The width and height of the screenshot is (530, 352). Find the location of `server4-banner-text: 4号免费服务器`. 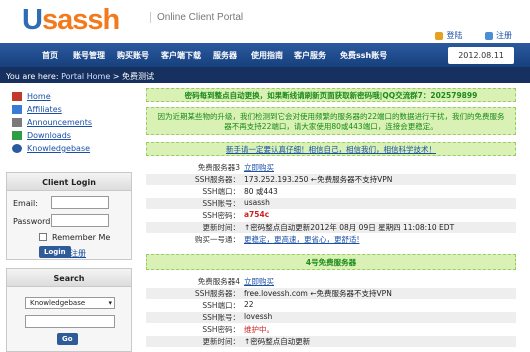

server4-banner-text: 4号免费服务器 is located at coordinates (331, 262).